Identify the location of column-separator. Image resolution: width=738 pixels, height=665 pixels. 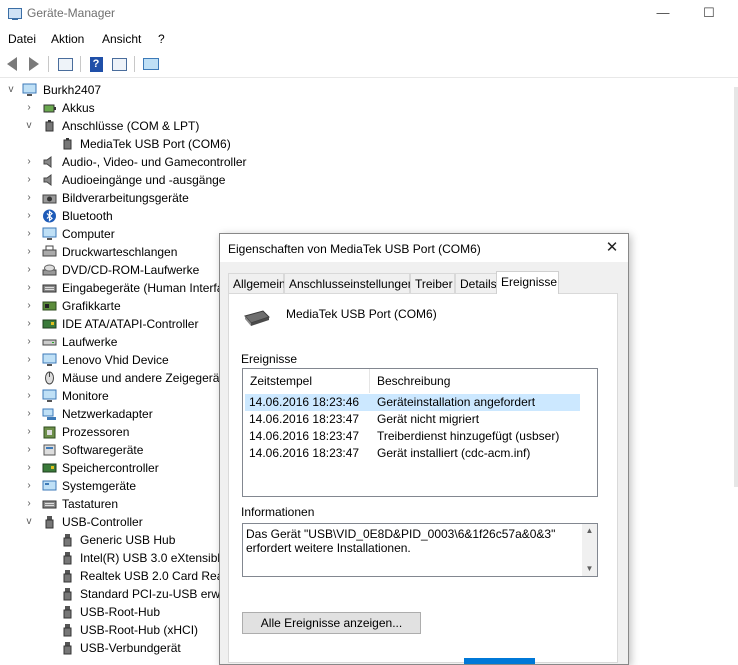
(369, 381).